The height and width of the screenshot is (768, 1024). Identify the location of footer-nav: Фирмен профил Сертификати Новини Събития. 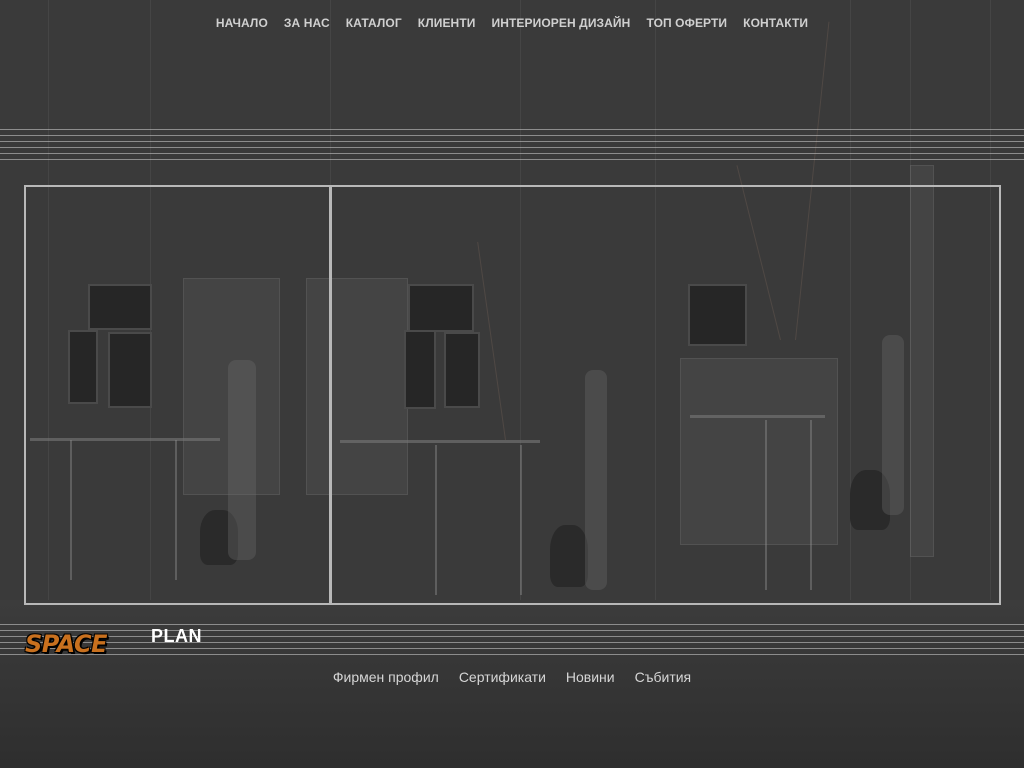
(512, 677).